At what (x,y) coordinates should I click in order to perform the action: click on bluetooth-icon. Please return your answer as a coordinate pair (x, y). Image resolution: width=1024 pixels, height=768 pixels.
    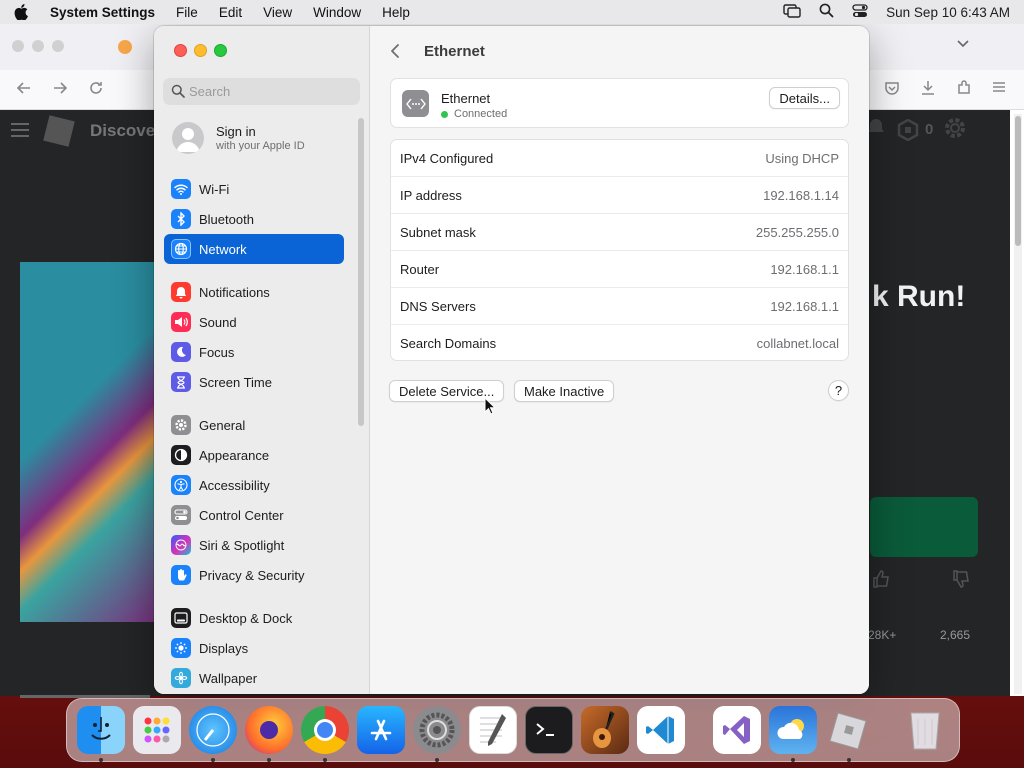
    Looking at the image, I should click on (181, 219).